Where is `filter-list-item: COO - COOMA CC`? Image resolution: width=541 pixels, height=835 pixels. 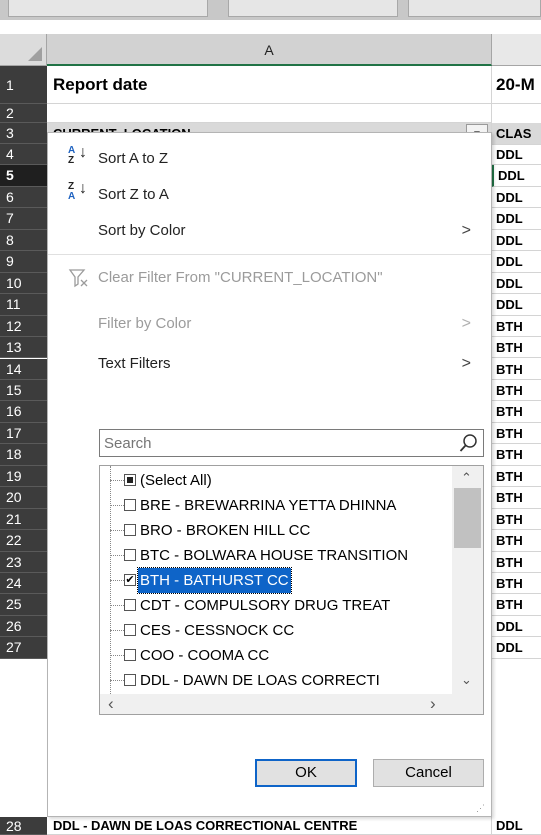 filter-list-item: COO - COOMA CC is located at coordinates (276, 655).